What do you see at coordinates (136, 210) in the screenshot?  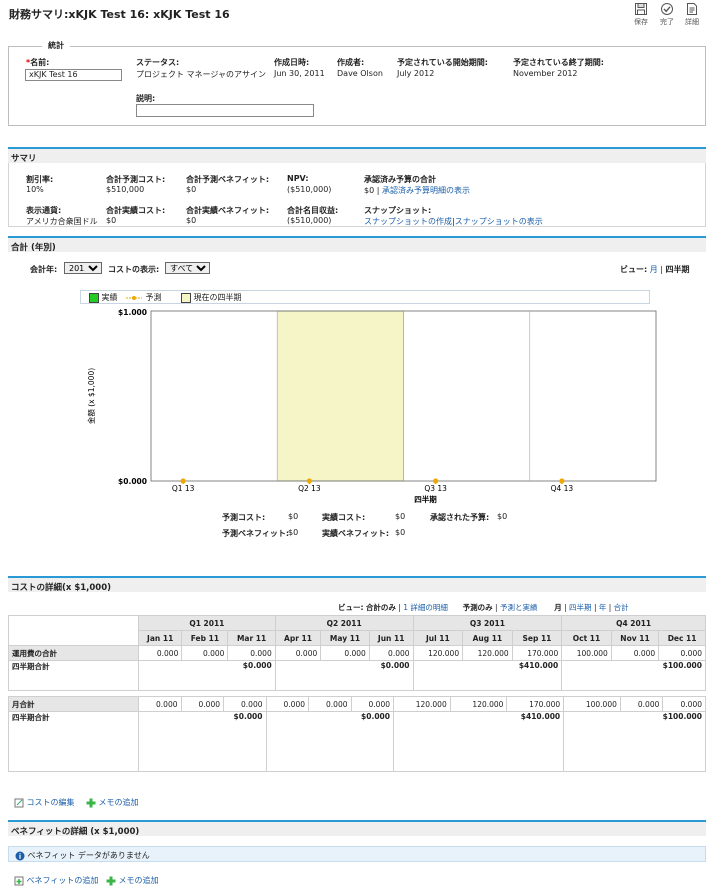 I see `total-actual-cost-label: 合計実績コスト:` at bounding box center [136, 210].